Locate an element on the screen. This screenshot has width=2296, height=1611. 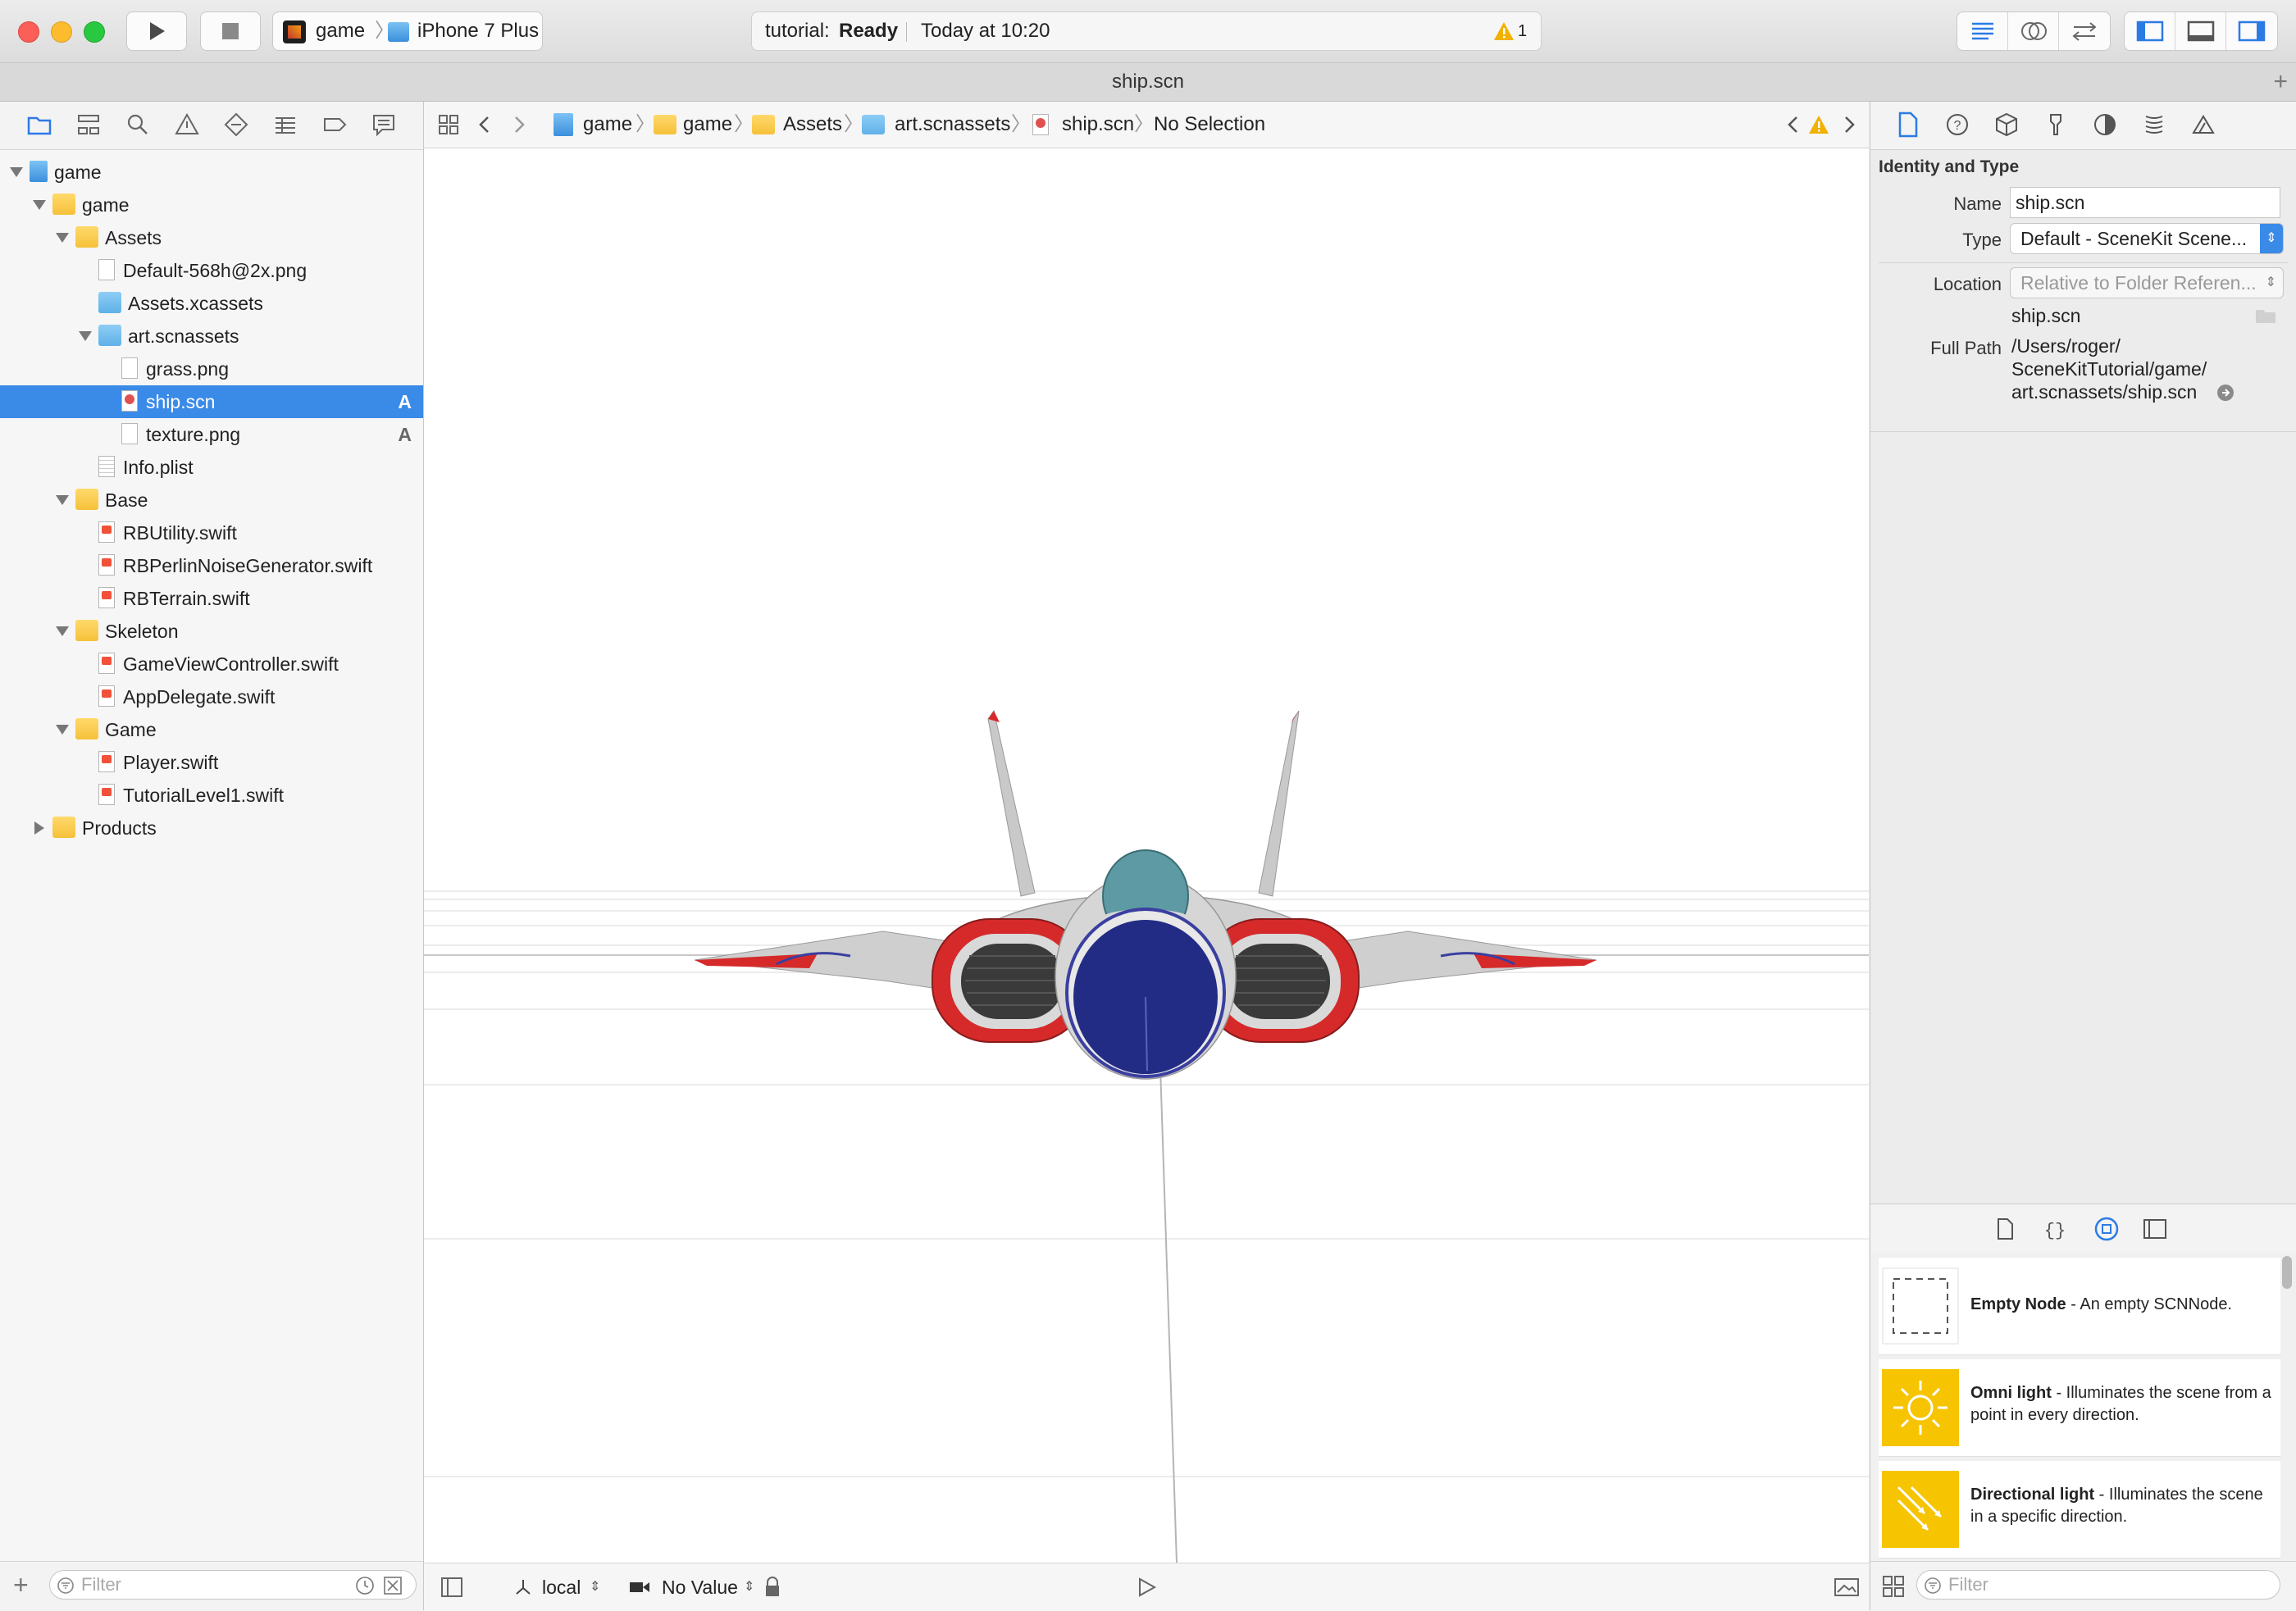
back-arrow-icon is located at coordinates (484, 125).